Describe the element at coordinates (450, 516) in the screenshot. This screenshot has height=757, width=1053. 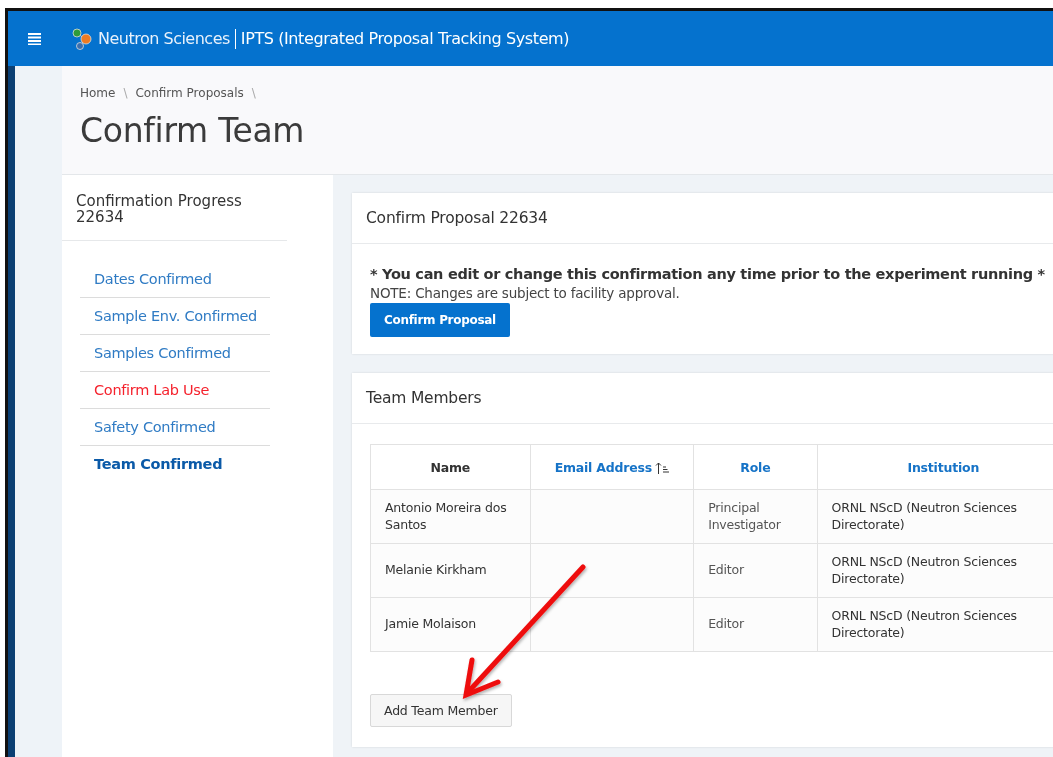
I see `table-cell: Antonio Moreira dos Santos` at that location.